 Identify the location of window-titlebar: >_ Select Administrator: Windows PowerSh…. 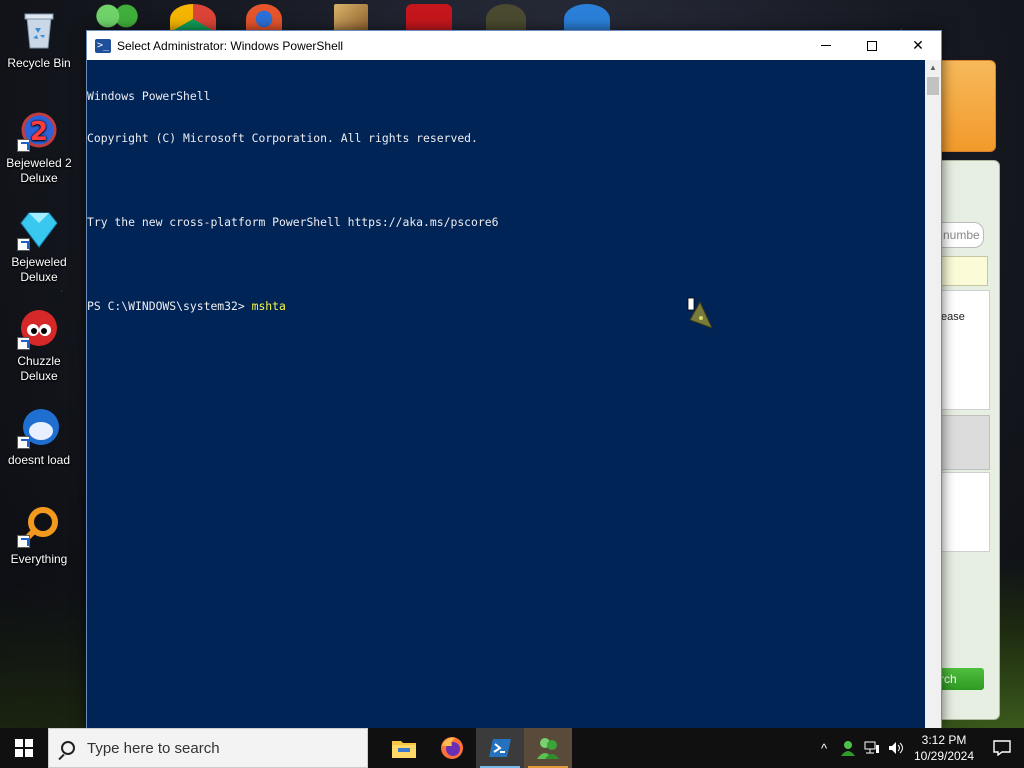
(514, 45).